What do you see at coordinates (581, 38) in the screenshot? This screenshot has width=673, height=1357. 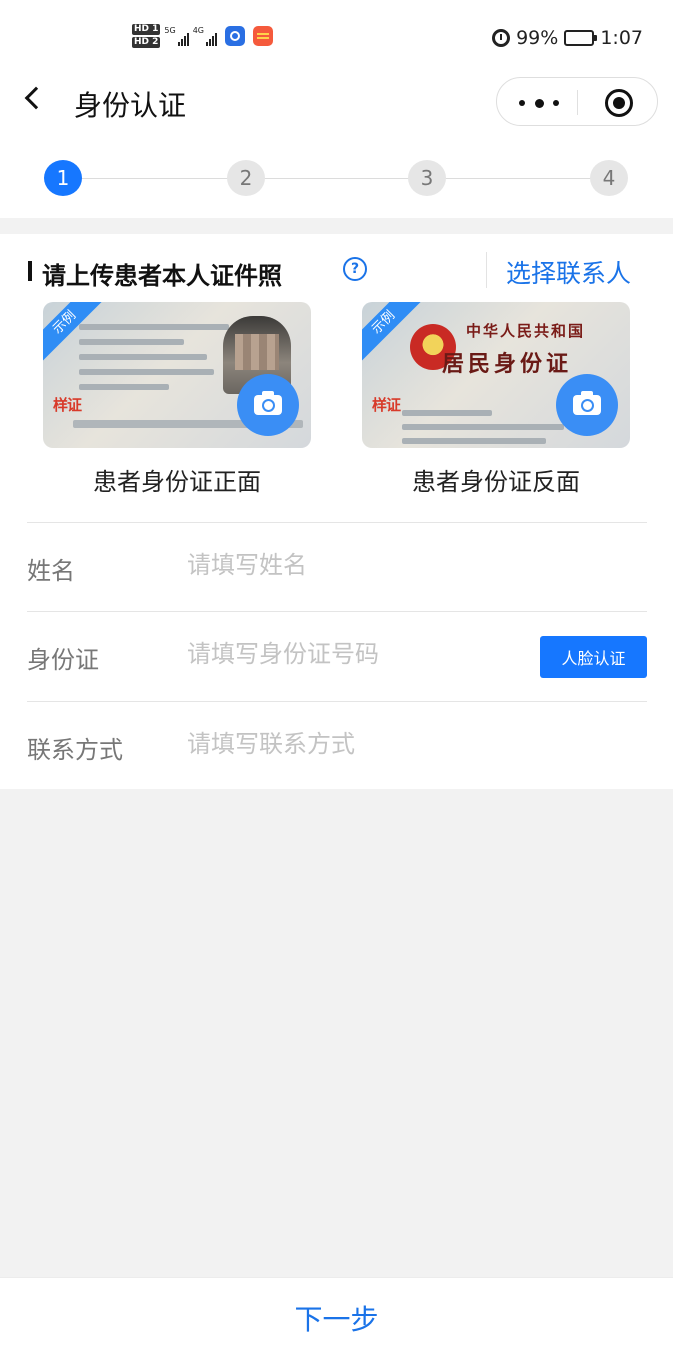 I see `battery-icon` at bounding box center [581, 38].